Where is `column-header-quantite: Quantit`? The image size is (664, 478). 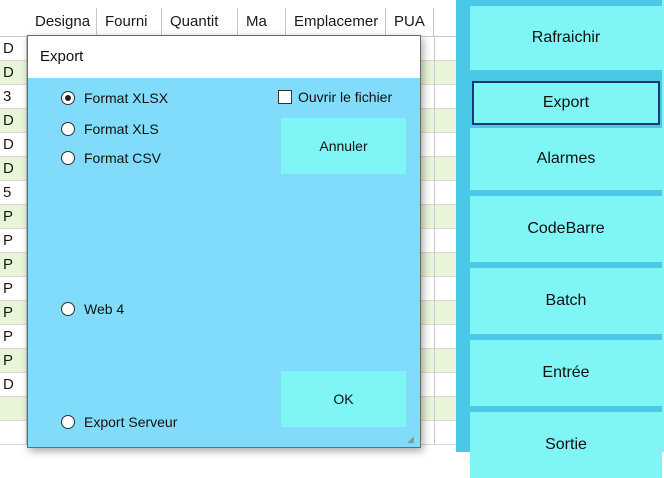 column-header-quantite: Quantit is located at coordinates (200, 22).